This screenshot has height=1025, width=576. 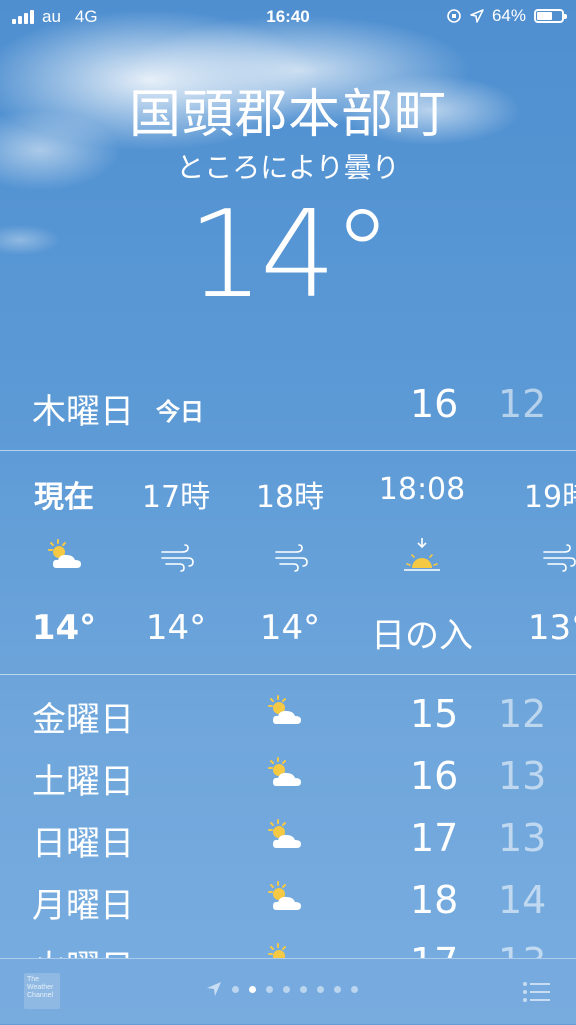 I want to click on hour-time: 18時, so click(x=290, y=497).